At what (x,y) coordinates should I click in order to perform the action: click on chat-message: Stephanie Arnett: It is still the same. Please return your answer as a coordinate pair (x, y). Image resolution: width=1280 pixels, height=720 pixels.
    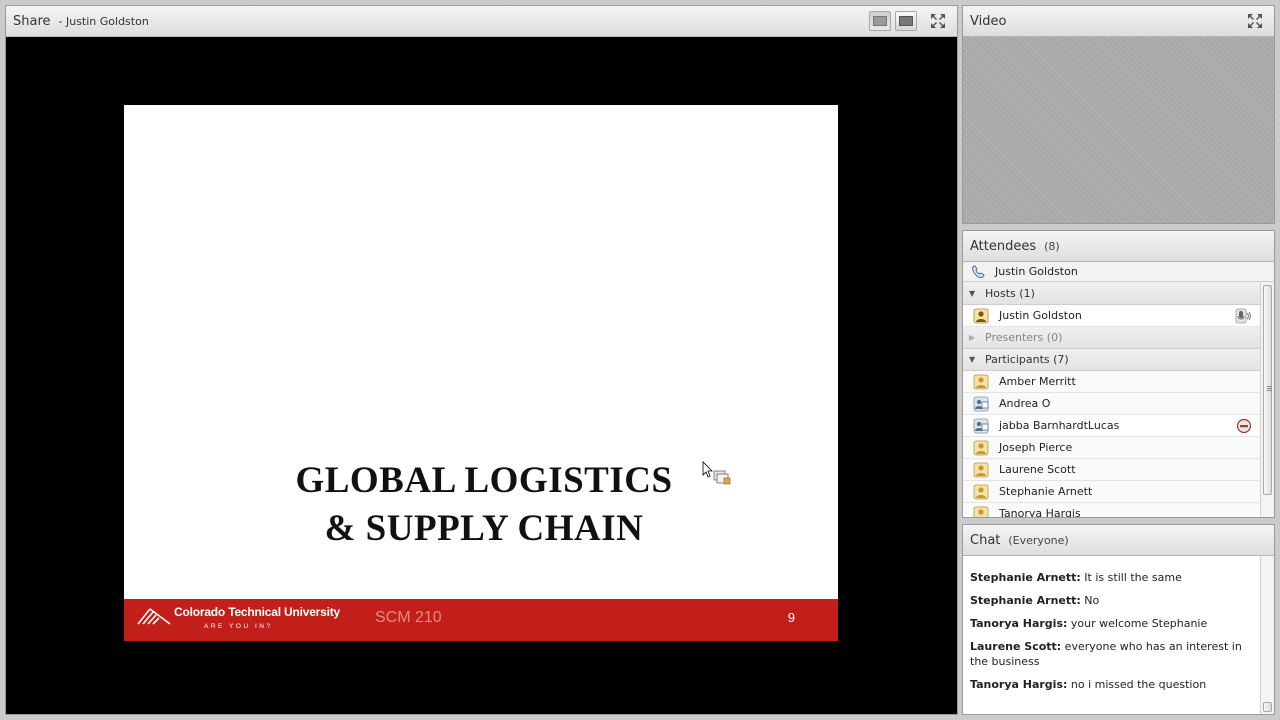
    Looking at the image, I should click on (1112, 577).